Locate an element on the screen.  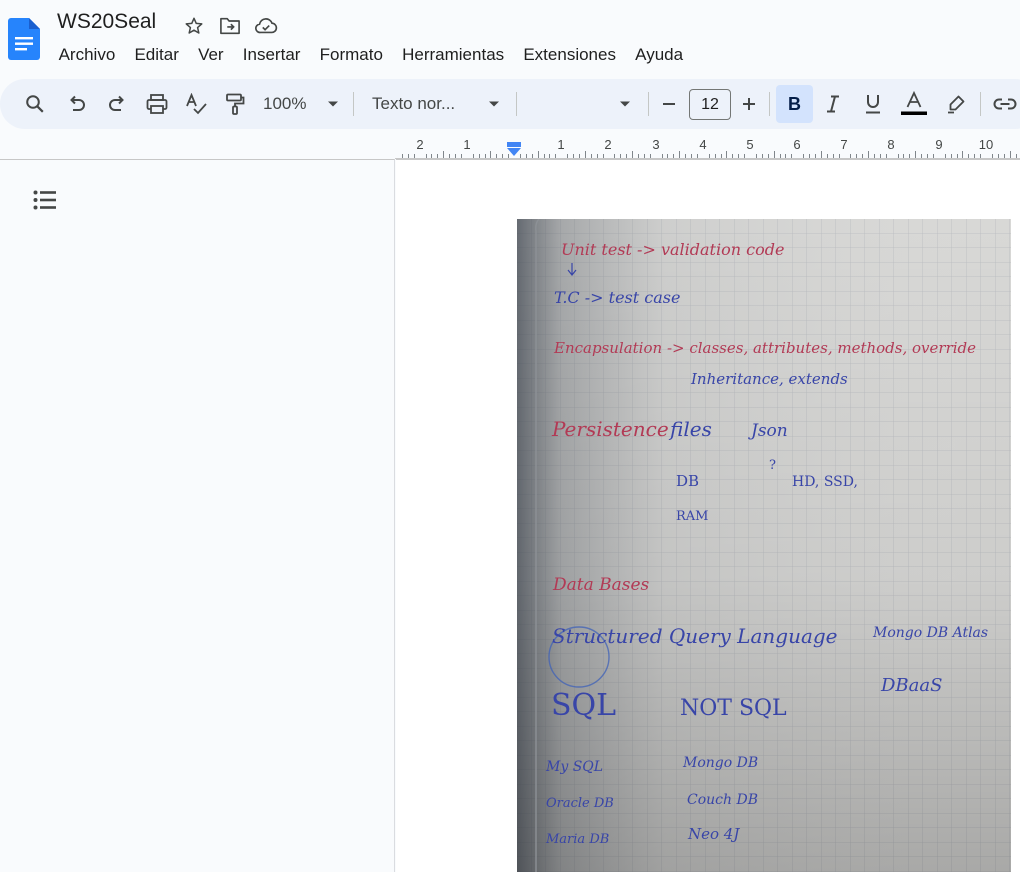
handwriting-line: Unit test -> validation code is located at coordinates (672, 249).